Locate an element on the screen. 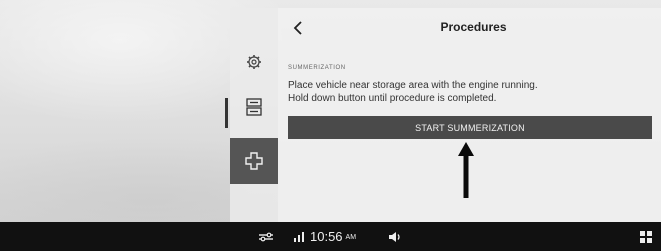 The height and width of the screenshot is (251, 661). page-title: Procedures is located at coordinates (473, 27).